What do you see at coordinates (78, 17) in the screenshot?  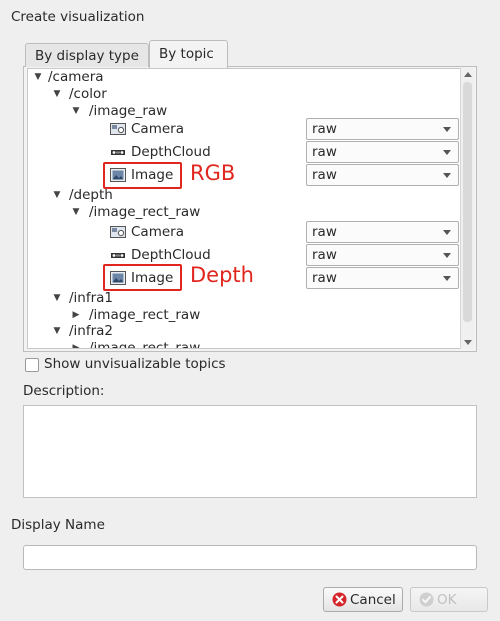 I see `dialog-title: Create visualization` at bounding box center [78, 17].